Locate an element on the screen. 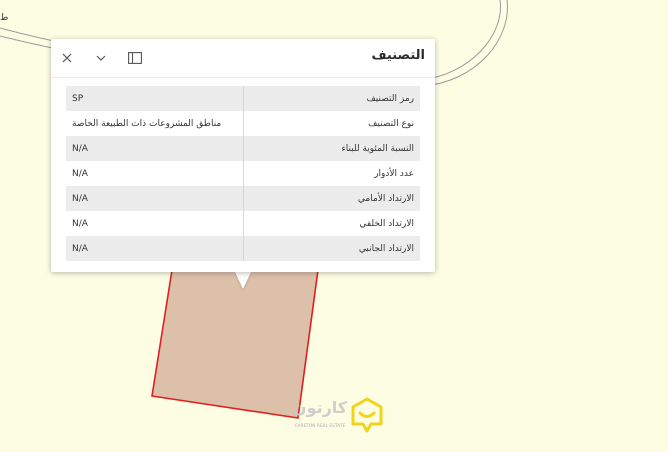  table-row: N/A الارتداد الخلفي is located at coordinates (243, 223).